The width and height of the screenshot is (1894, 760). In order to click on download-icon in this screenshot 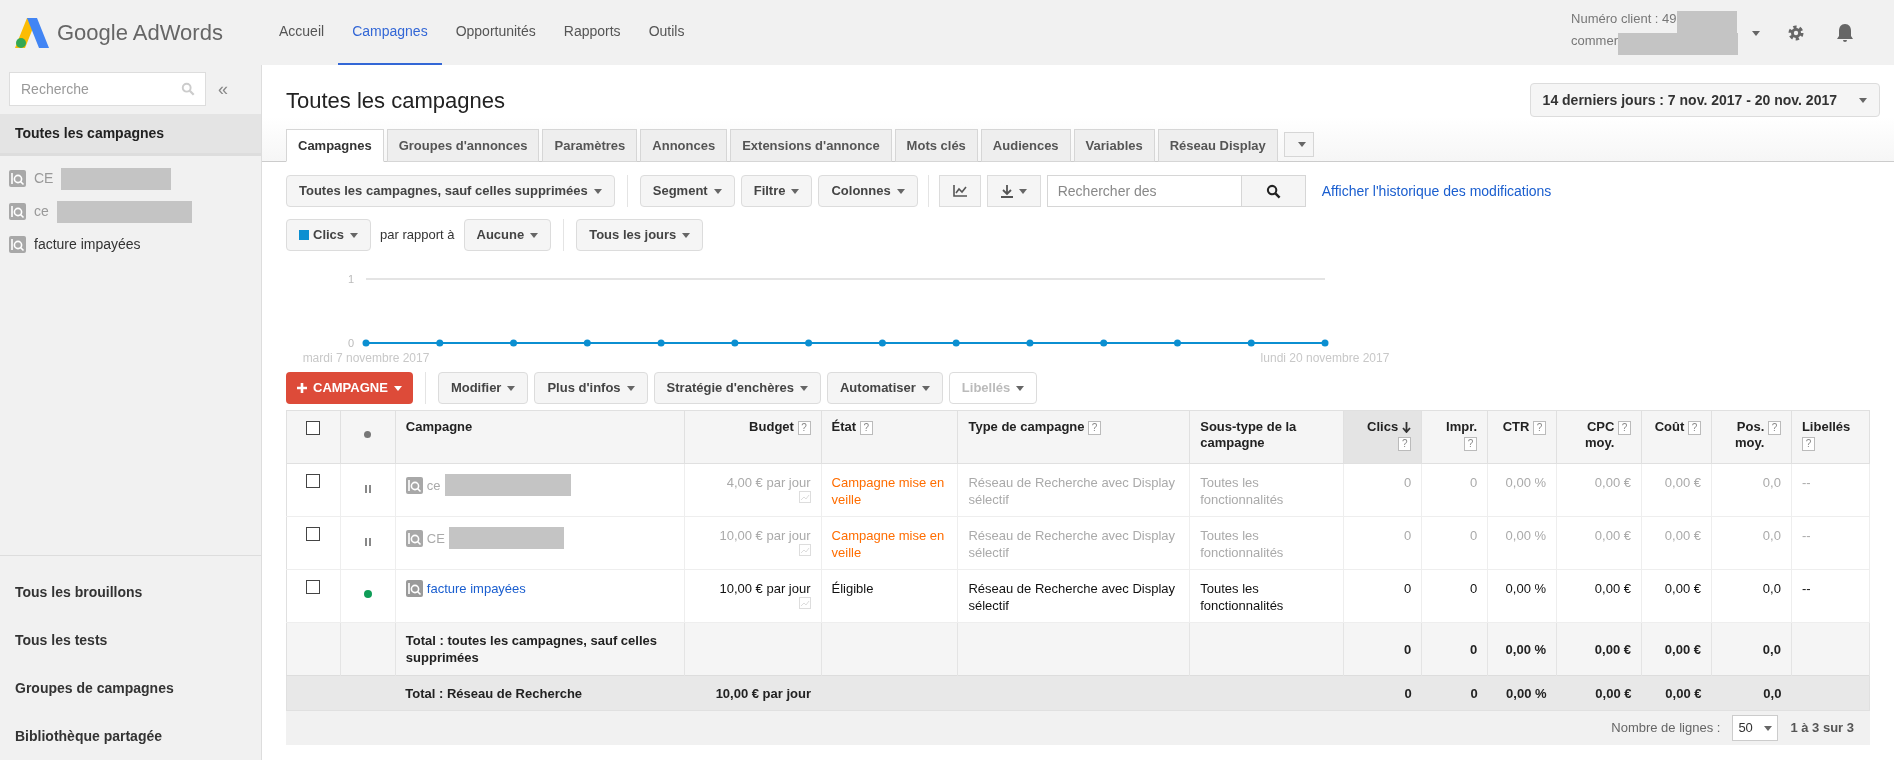, I will do `click(1006, 191)`.